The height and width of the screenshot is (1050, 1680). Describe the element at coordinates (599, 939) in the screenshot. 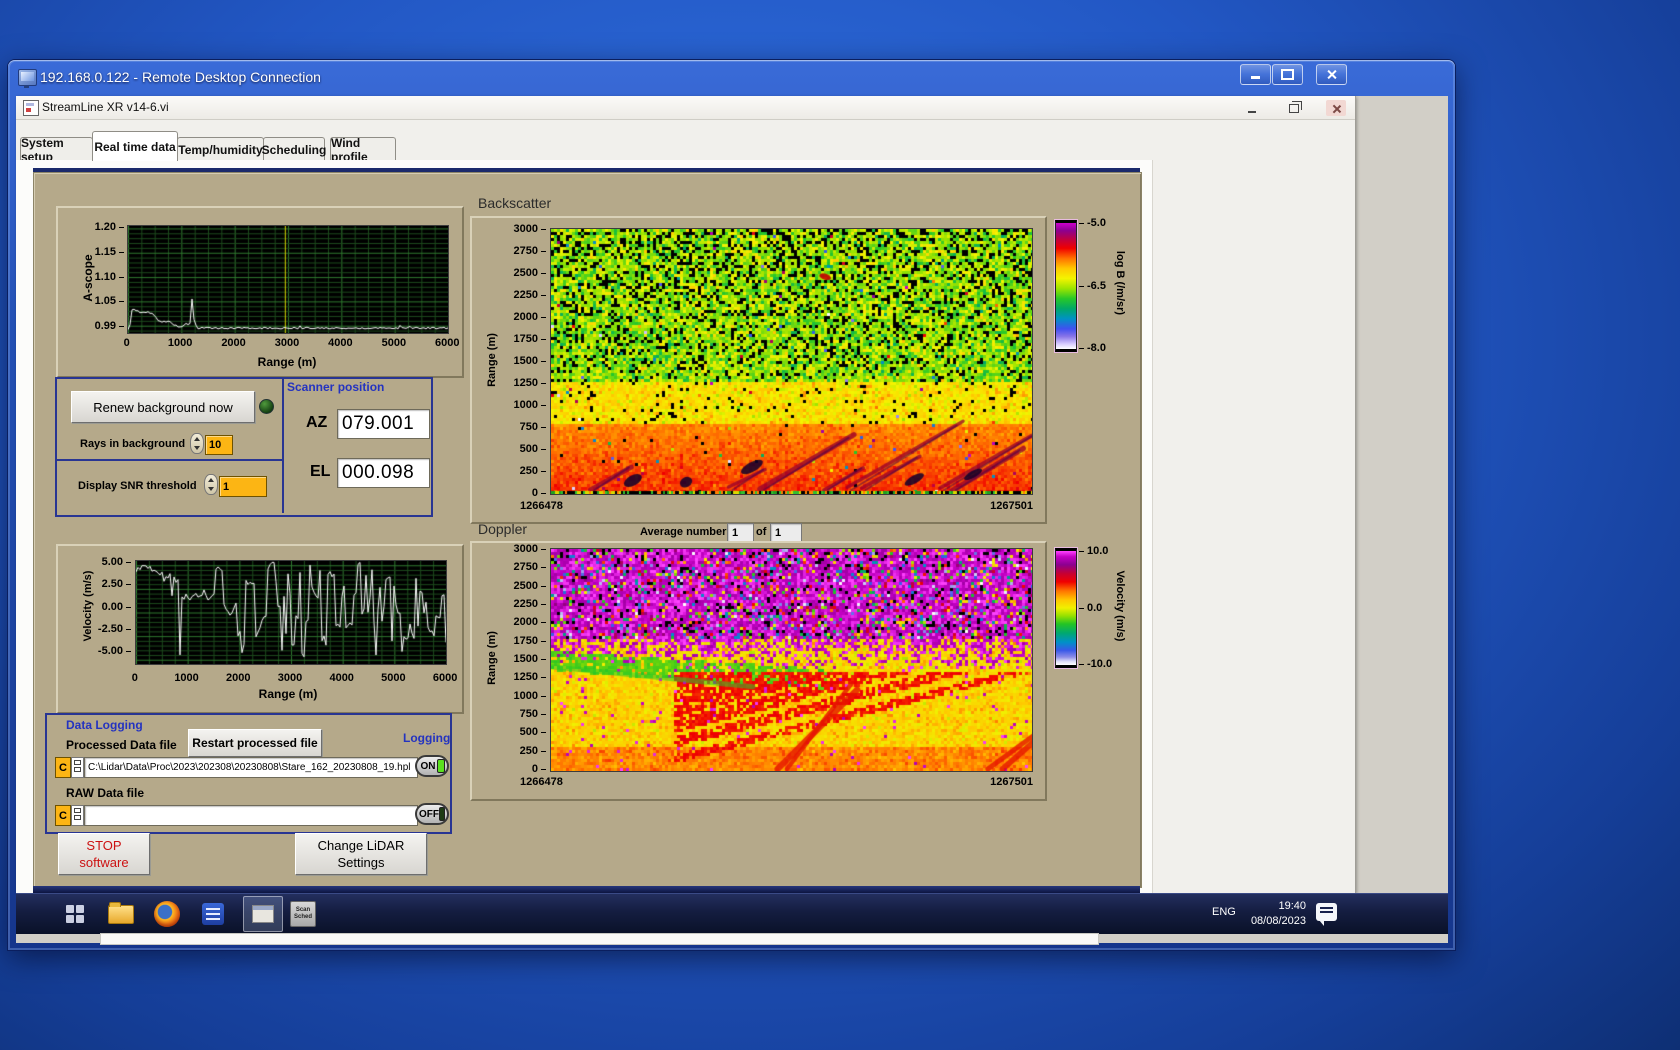

I see `taskbar-under-strip` at that location.